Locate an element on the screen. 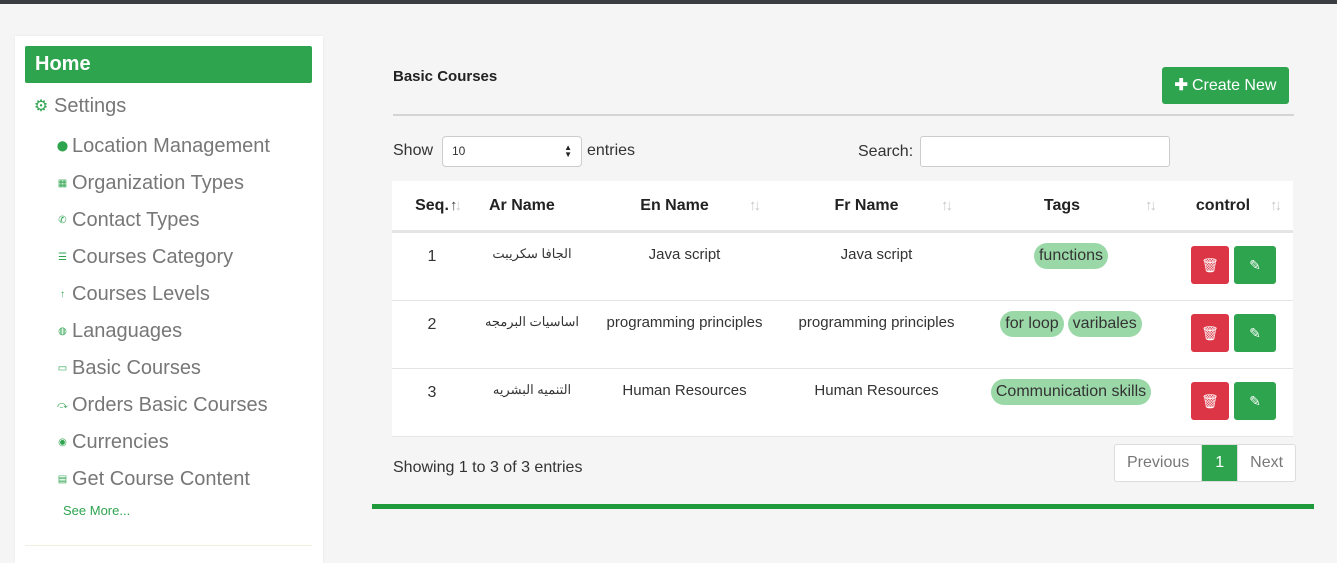 The width and height of the screenshot is (1337, 563). entries-label: entries is located at coordinates (611, 150).